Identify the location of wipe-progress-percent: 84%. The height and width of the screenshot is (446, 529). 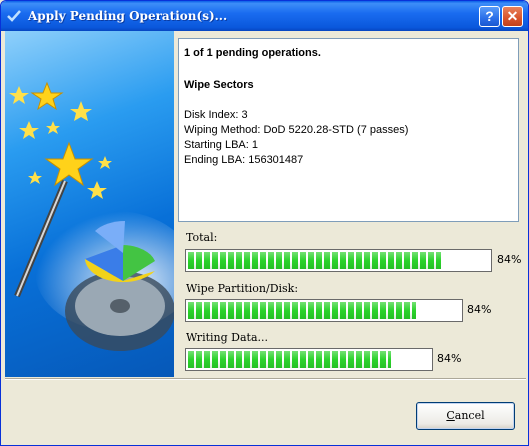
(479, 309).